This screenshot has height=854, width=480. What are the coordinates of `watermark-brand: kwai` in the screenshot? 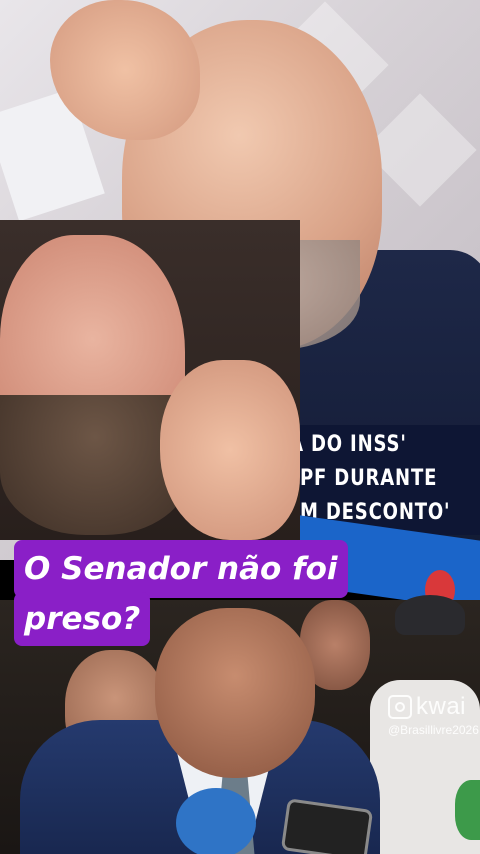 It's located at (441, 706).